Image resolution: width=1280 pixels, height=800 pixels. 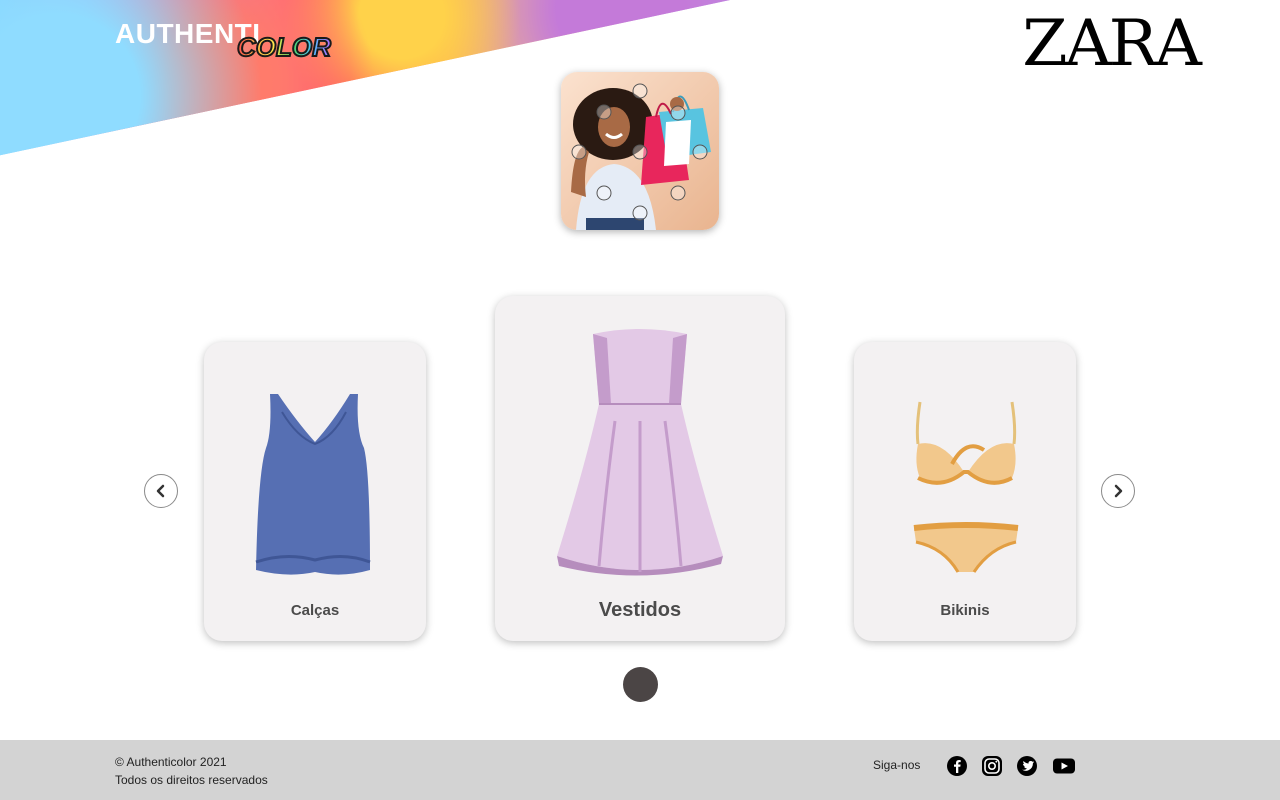 What do you see at coordinates (284, 47) in the screenshot?
I see `logo-text-color: COLOR` at bounding box center [284, 47].